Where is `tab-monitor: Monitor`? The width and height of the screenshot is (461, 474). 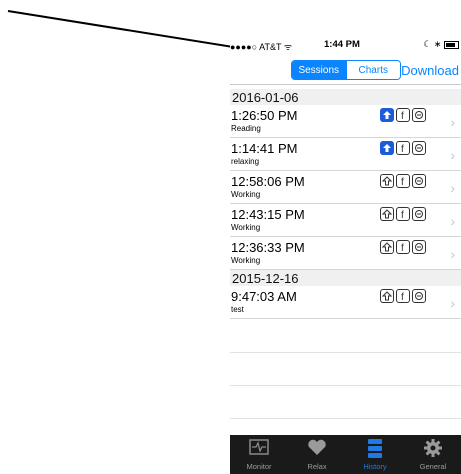 tab-monitor: Monitor is located at coordinates (259, 454).